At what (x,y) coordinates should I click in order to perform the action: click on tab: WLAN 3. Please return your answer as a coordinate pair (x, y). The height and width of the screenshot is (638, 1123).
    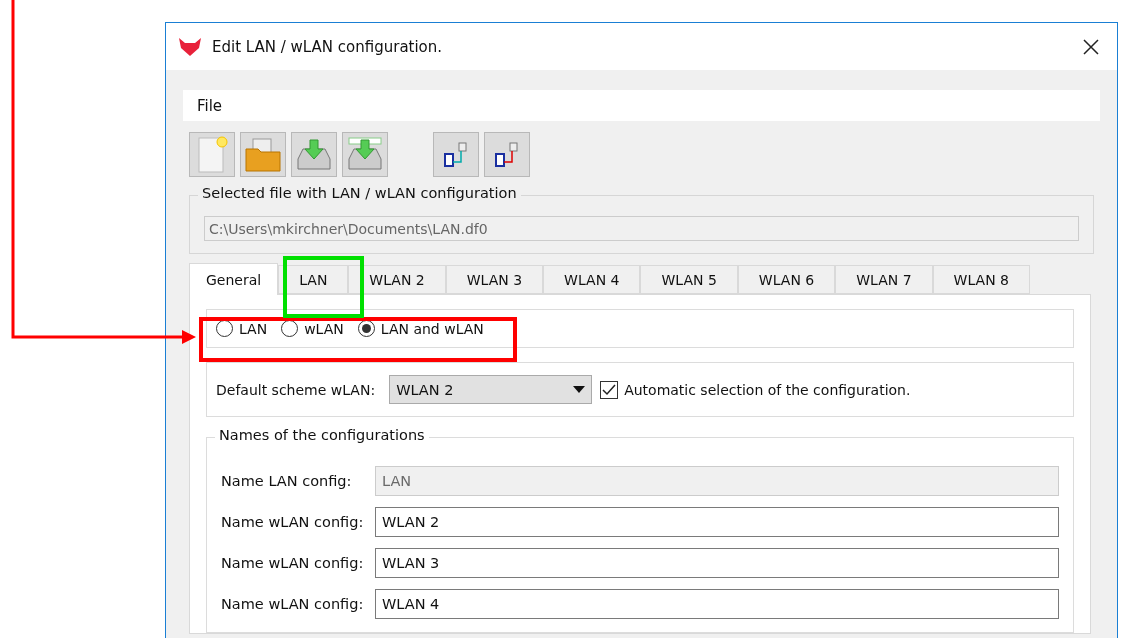
    Looking at the image, I should click on (494, 279).